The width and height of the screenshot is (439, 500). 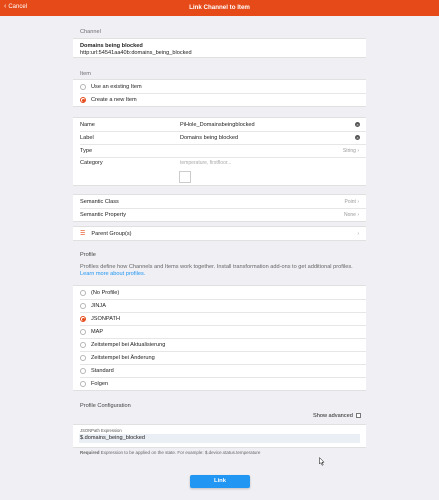 What do you see at coordinates (112, 274) in the screenshot?
I see `learn-more-link: Learn more about profiles.` at bounding box center [112, 274].